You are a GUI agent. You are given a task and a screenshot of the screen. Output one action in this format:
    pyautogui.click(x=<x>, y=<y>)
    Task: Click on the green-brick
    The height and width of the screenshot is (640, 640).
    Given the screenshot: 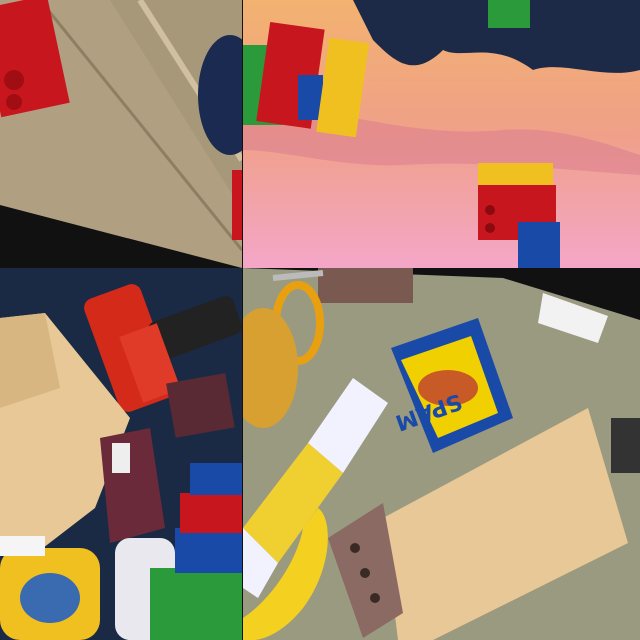 What is the action you would take?
    pyautogui.click(x=509, y=14)
    